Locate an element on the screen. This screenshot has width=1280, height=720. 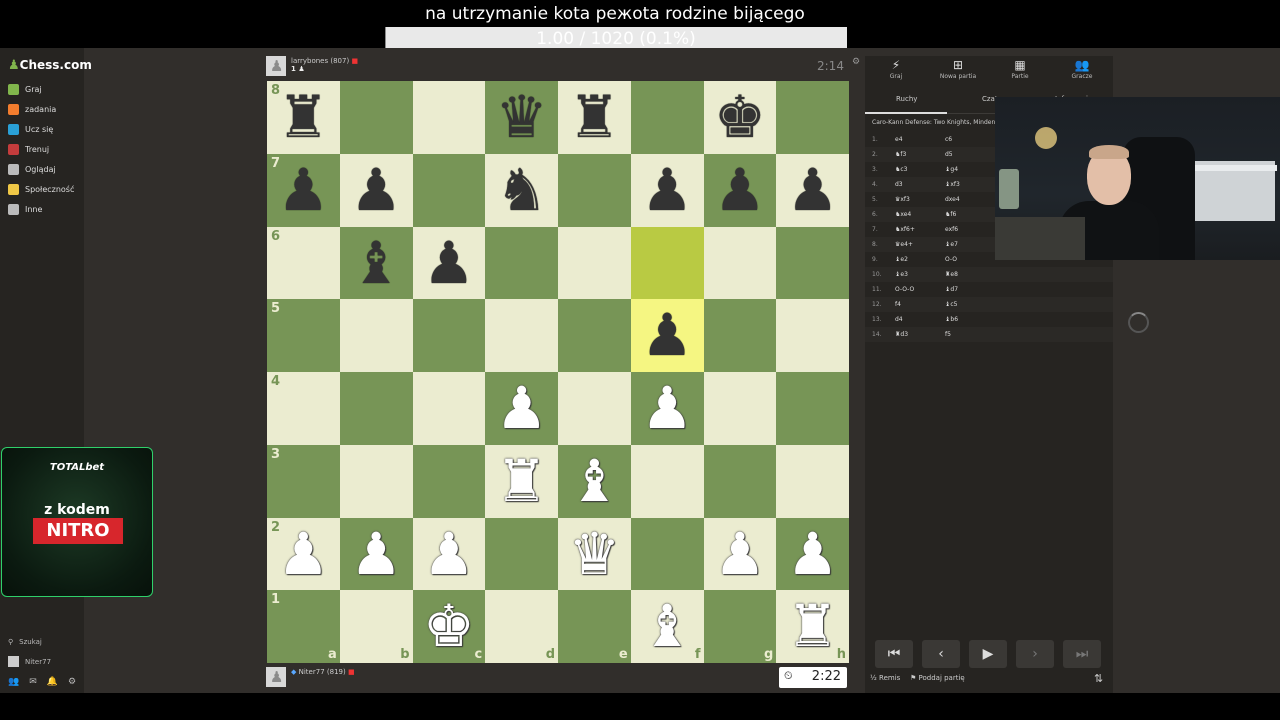
chess-logo: ♟Chess.com is located at coordinates (50, 65).